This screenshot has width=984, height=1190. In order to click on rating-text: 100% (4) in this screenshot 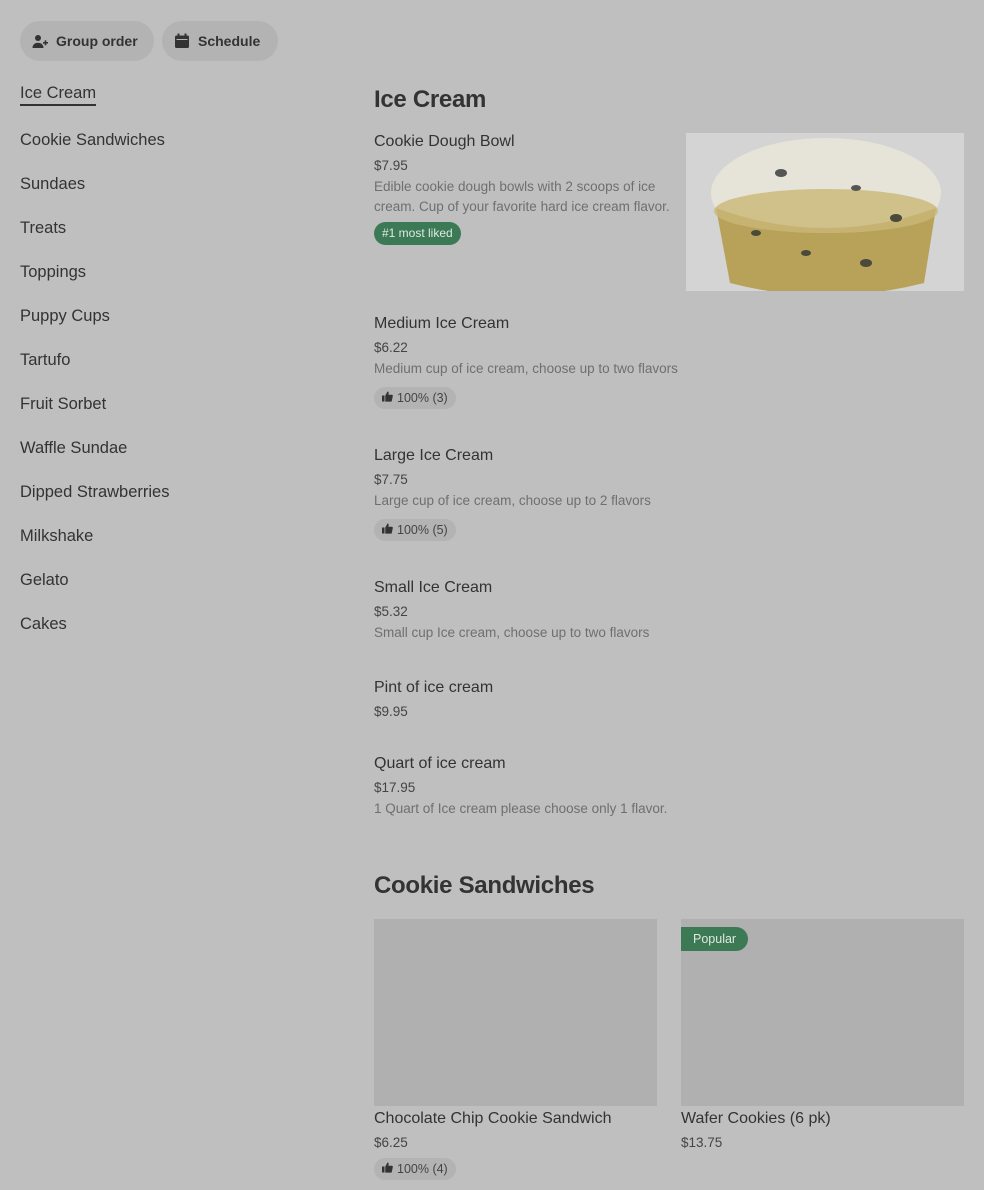, I will do `click(422, 1169)`.